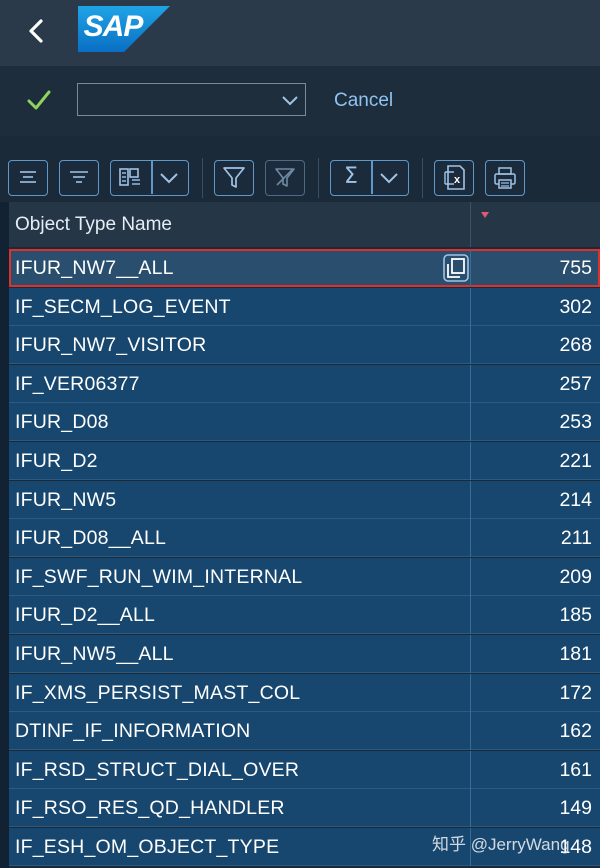 This screenshot has height=868, width=600. I want to click on layout-button, so click(149, 178).